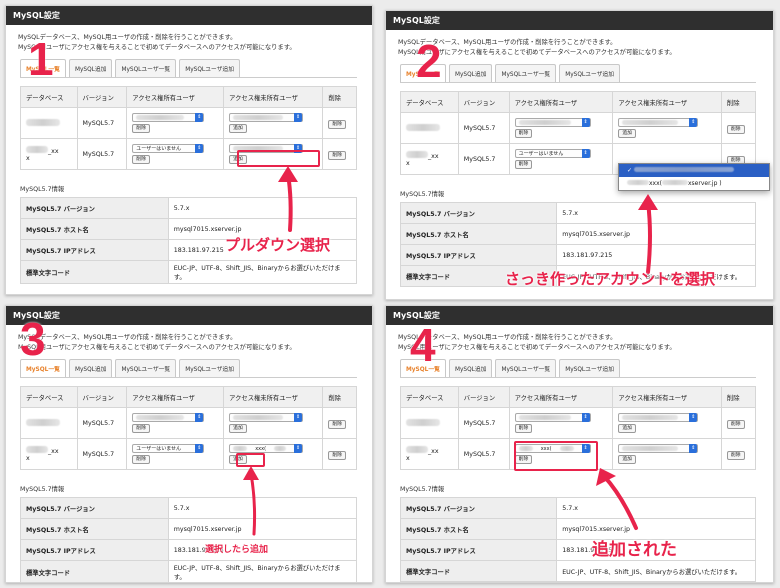 Image resolution: width=780 pixels, height=588 pixels. Describe the element at coordinates (610, 279) in the screenshot. I see `callout-step-2: さっき作ったアカウントを選択` at that location.